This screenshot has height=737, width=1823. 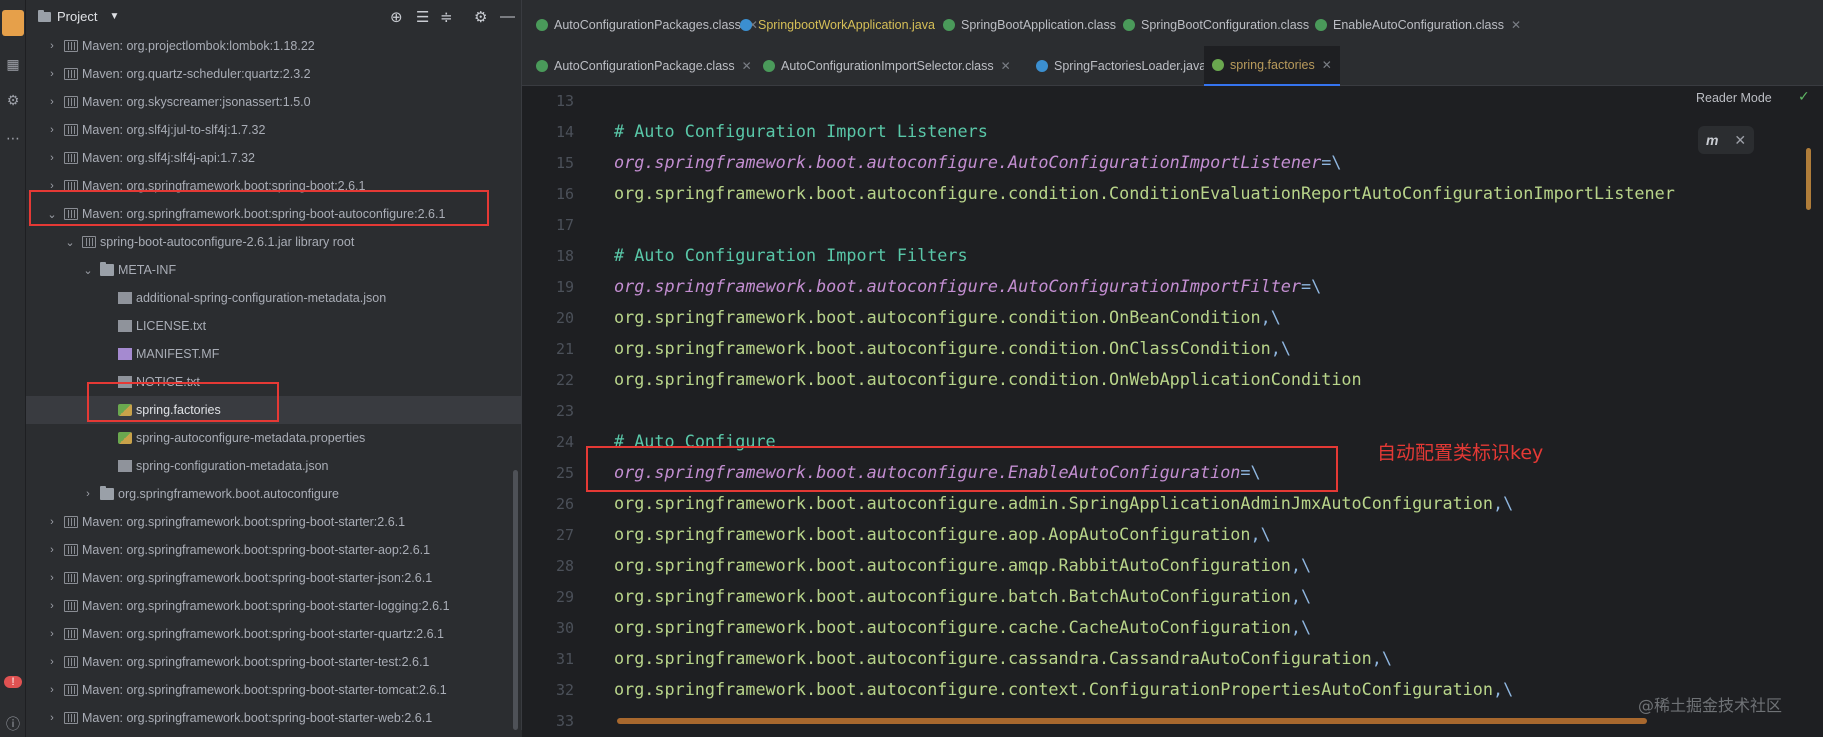 I want to click on editor-tab: SpringBootApplication.class✕, so click(x=1038, y=25).